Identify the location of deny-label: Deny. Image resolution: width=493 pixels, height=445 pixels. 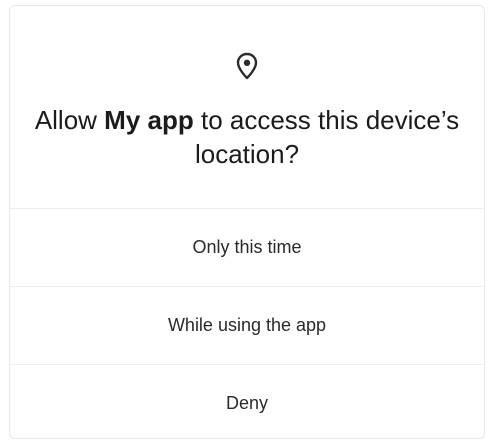
(247, 402).